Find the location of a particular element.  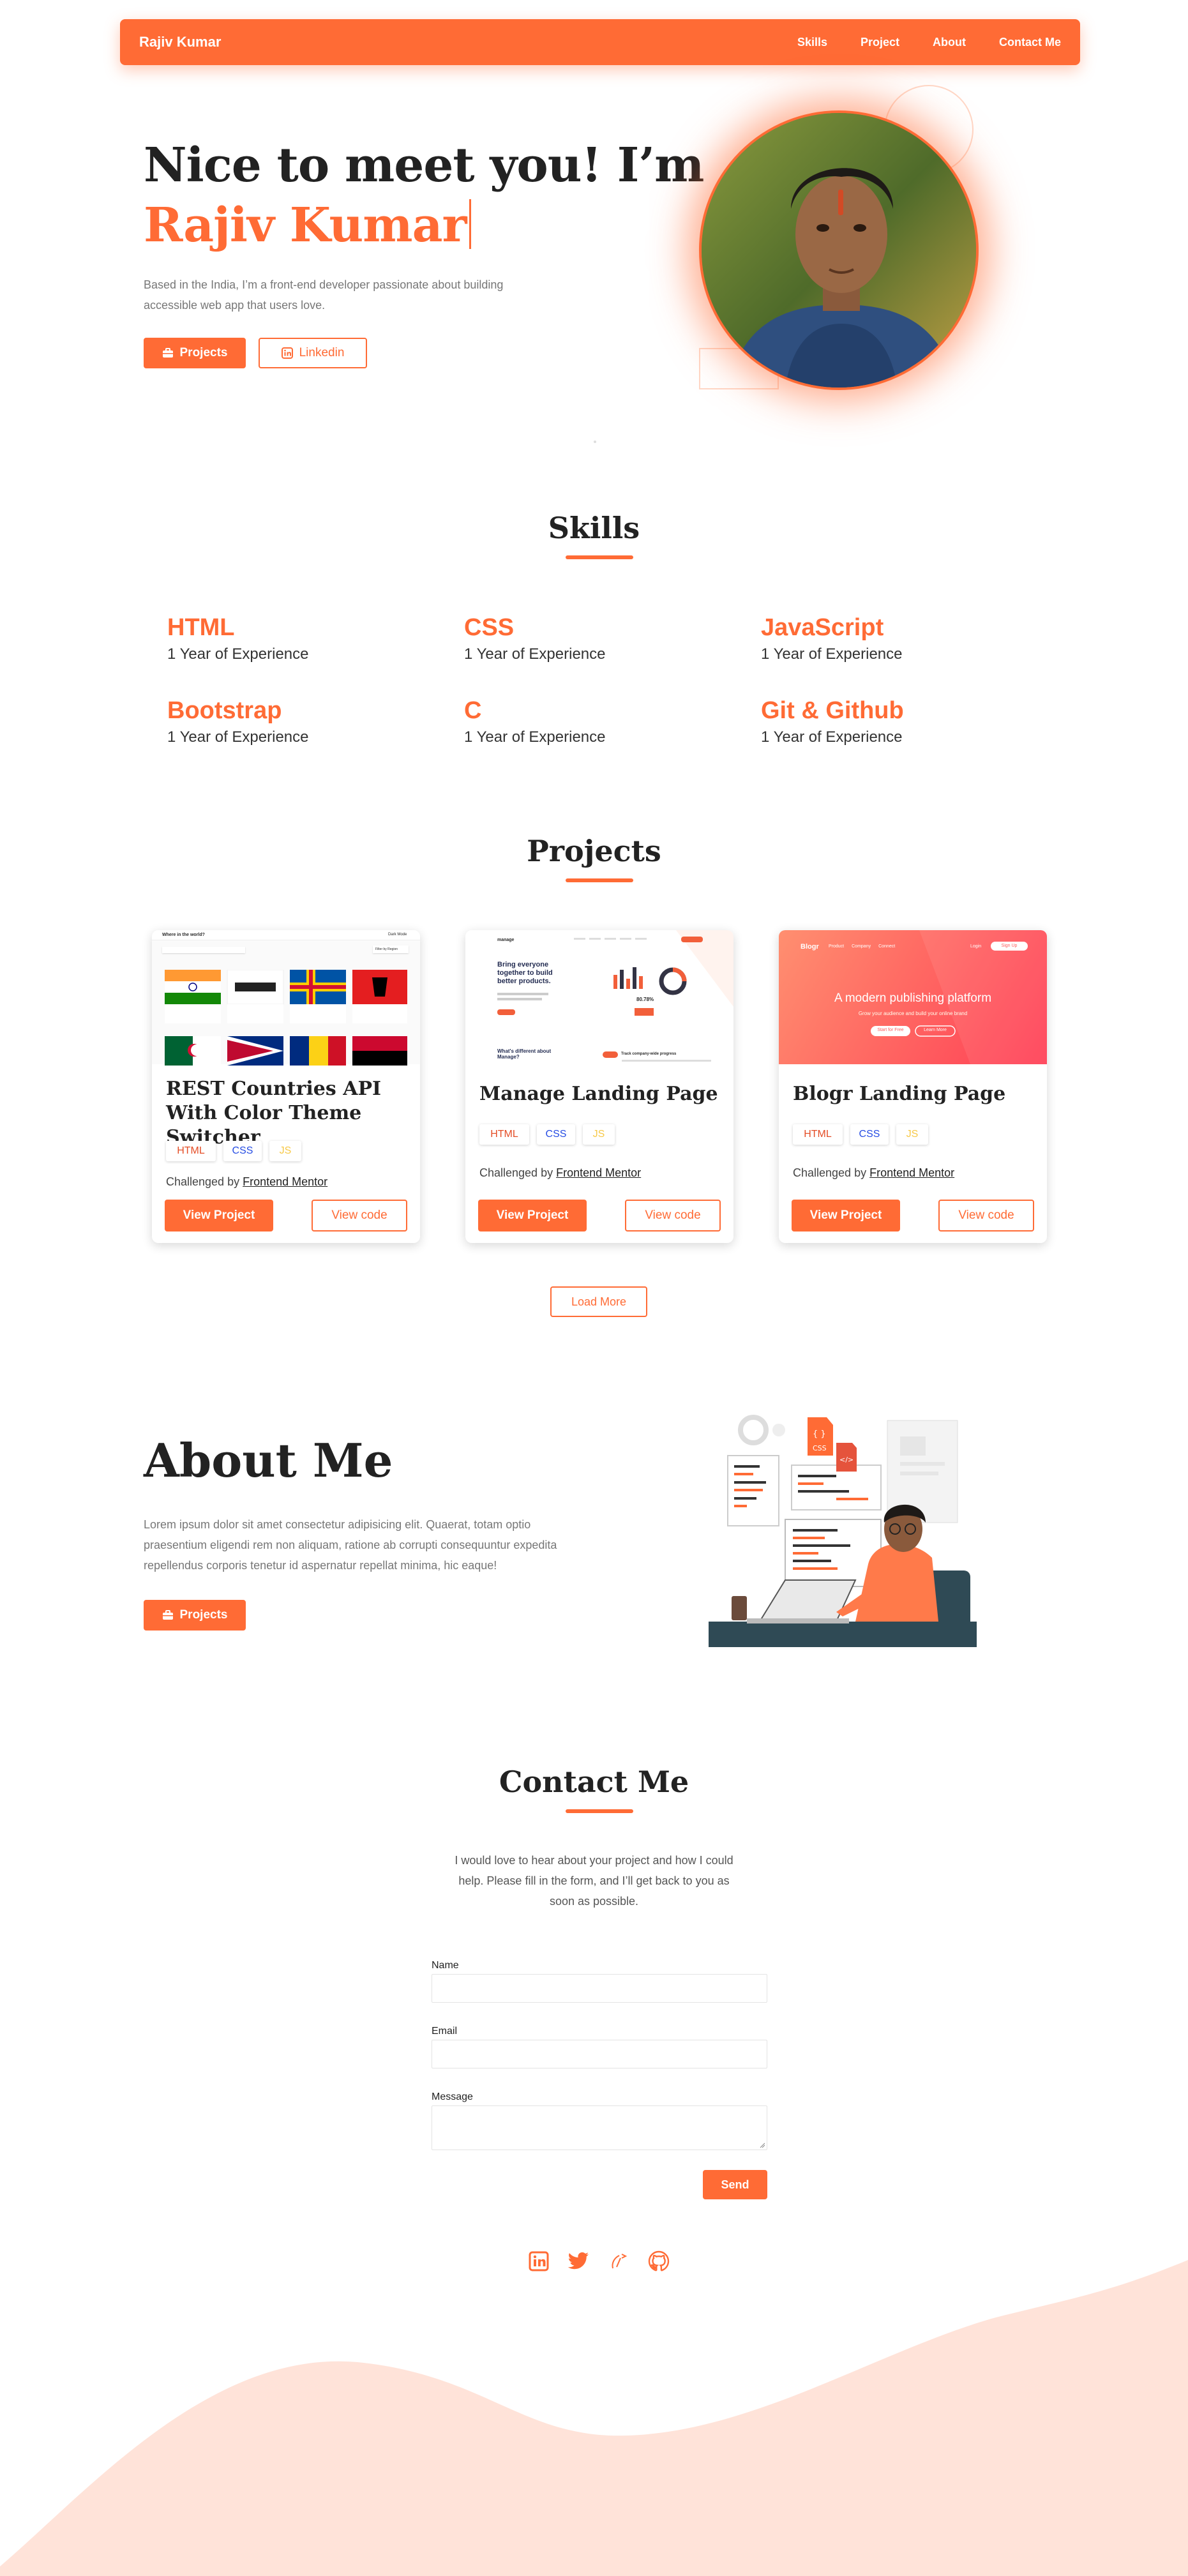

nav-link-about: About is located at coordinates (949, 42).